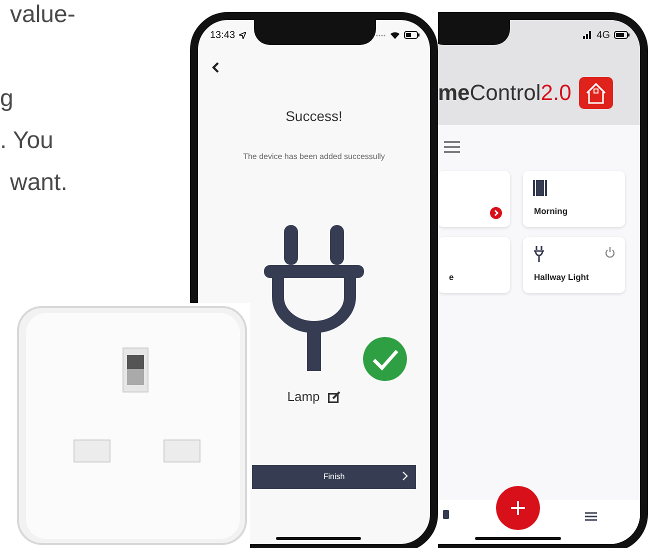 This screenshot has height=548, width=654. What do you see at coordinates (596, 92) in the screenshot?
I see `house-logo-icon` at bounding box center [596, 92].